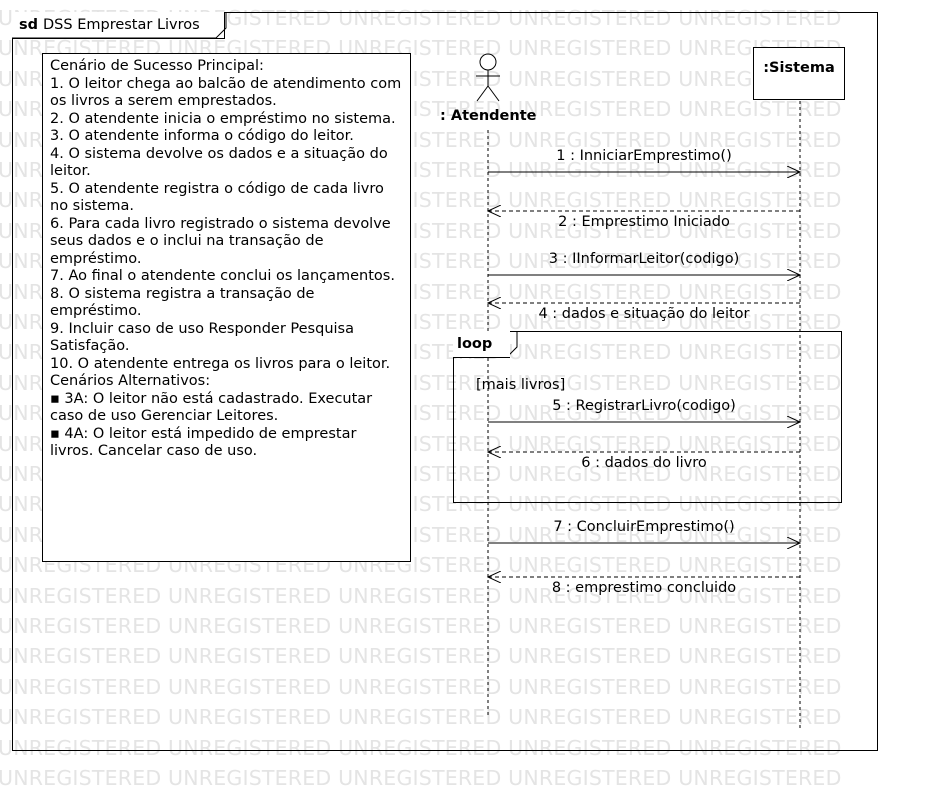 This screenshot has width=926, height=801. Describe the element at coordinates (521, 385) in the screenshot. I see `loop-guard: [mais livros]` at that location.